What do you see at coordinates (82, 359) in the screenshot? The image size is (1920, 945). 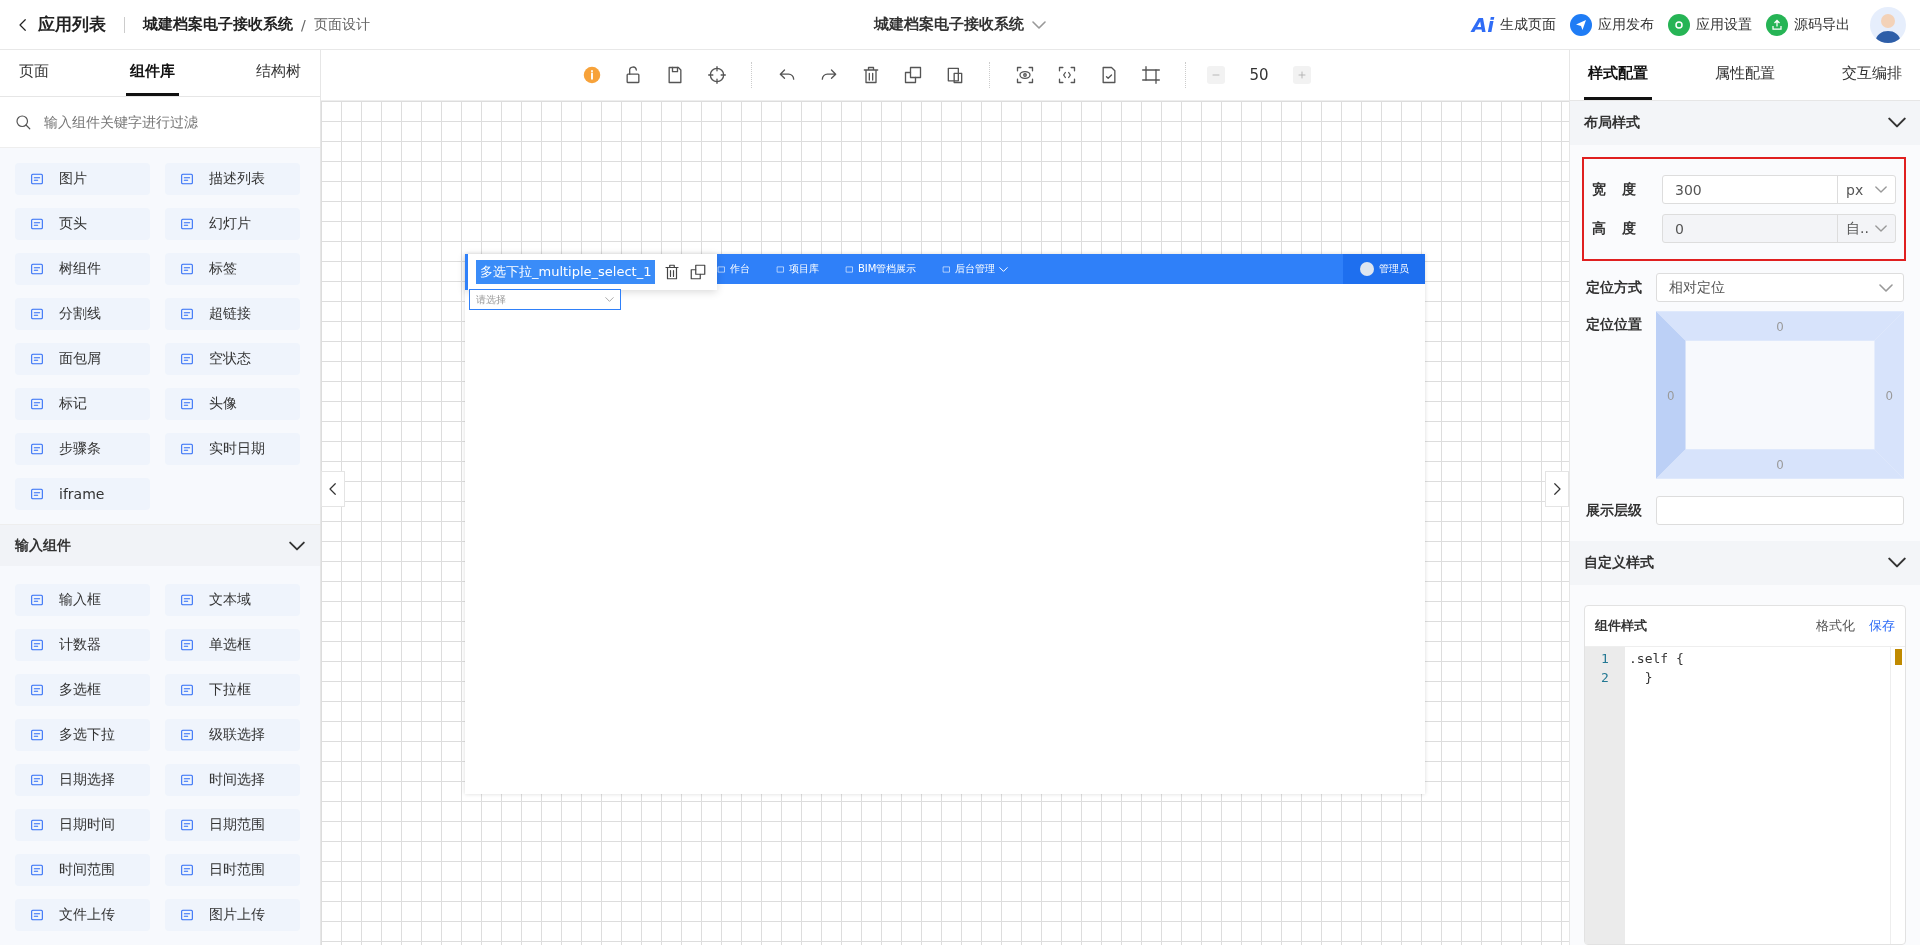 I see `component-item: 面包屑` at bounding box center [82, 359].